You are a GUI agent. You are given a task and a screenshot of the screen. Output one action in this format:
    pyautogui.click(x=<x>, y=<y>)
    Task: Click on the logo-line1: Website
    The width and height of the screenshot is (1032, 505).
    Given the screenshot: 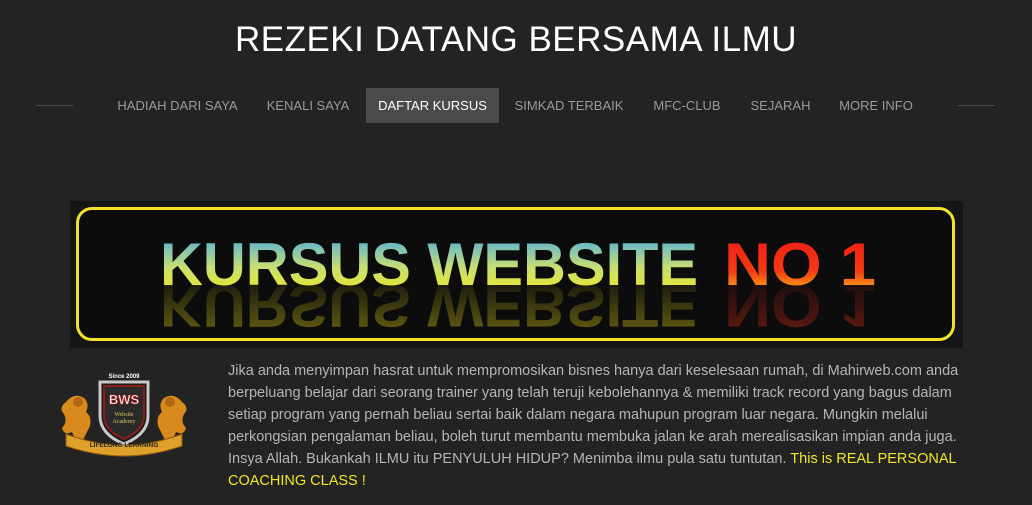 What is the action you would take?
    pyautogui.click(x=124, y=415)
    